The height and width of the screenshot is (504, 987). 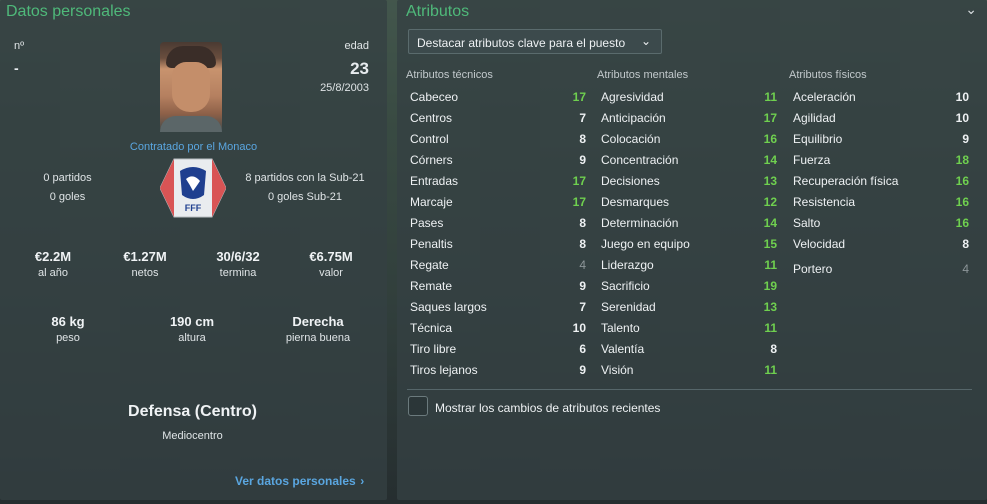 I want to click on attribute-row: Centros 7, so click(x=498, y=117).